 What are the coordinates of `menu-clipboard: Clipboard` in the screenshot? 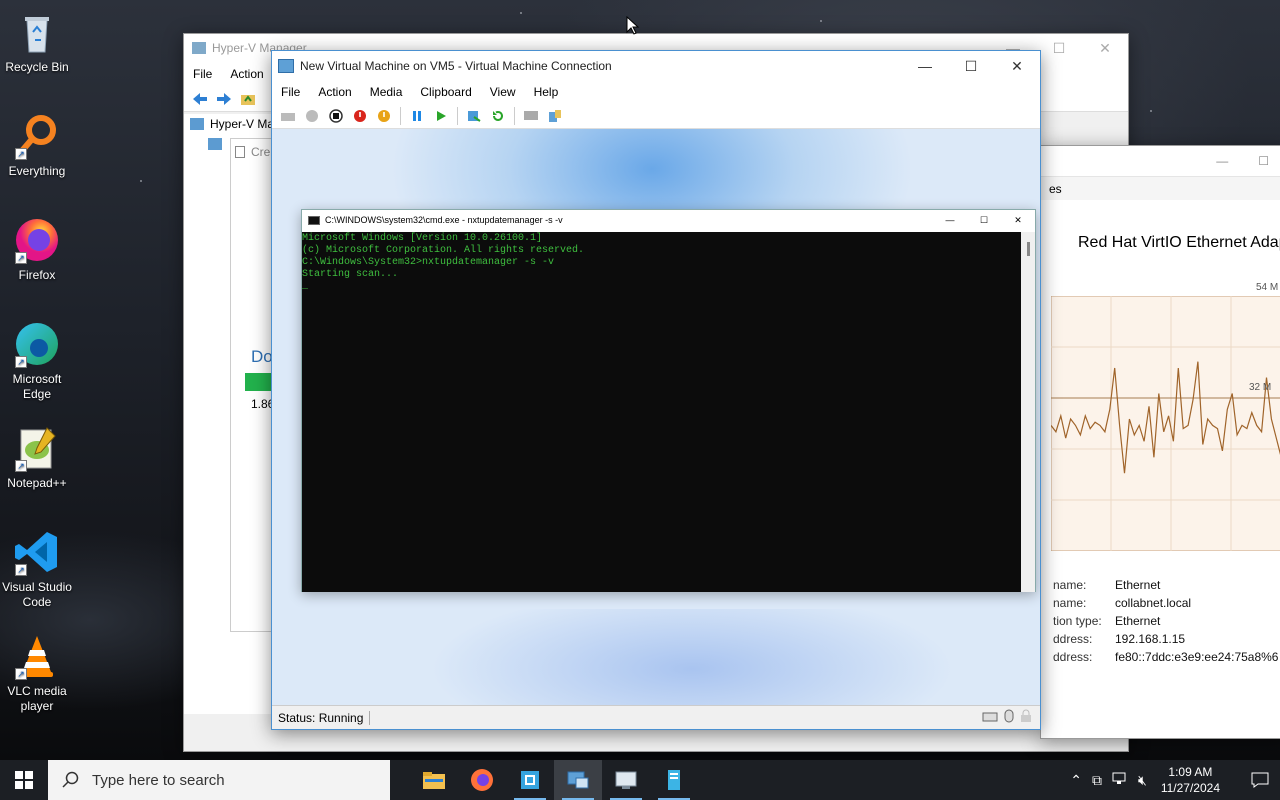 It's located at (445, 92).